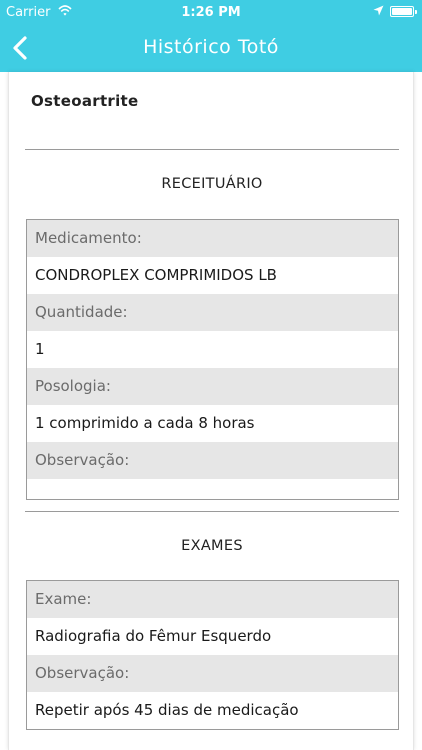 This screenshot has width=422, height=750. What do you see at coordinates (212, 599) in the screenshot?
I see `exam-label: Exame:` at bounding box center [212, 599].